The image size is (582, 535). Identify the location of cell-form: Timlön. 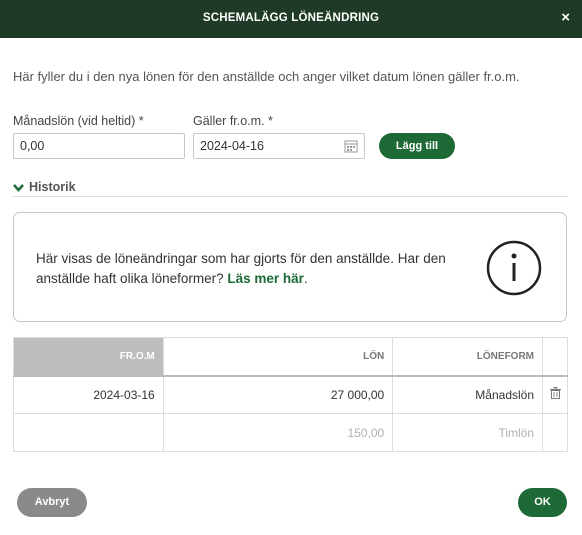
(468, 432).